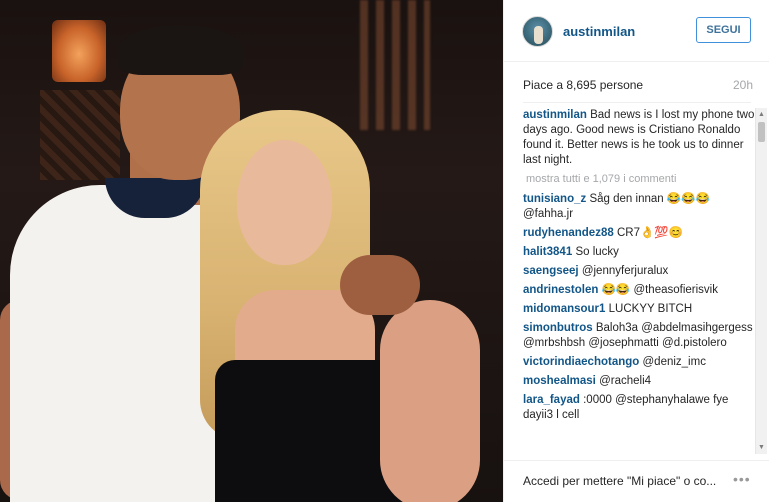 Image resolution: width=769 pixels, height=502 pixels. What do you see at coordinates (742, 479) in the screenshot?
I see `more-options-icon: •••` at bounding box center [742, 479].